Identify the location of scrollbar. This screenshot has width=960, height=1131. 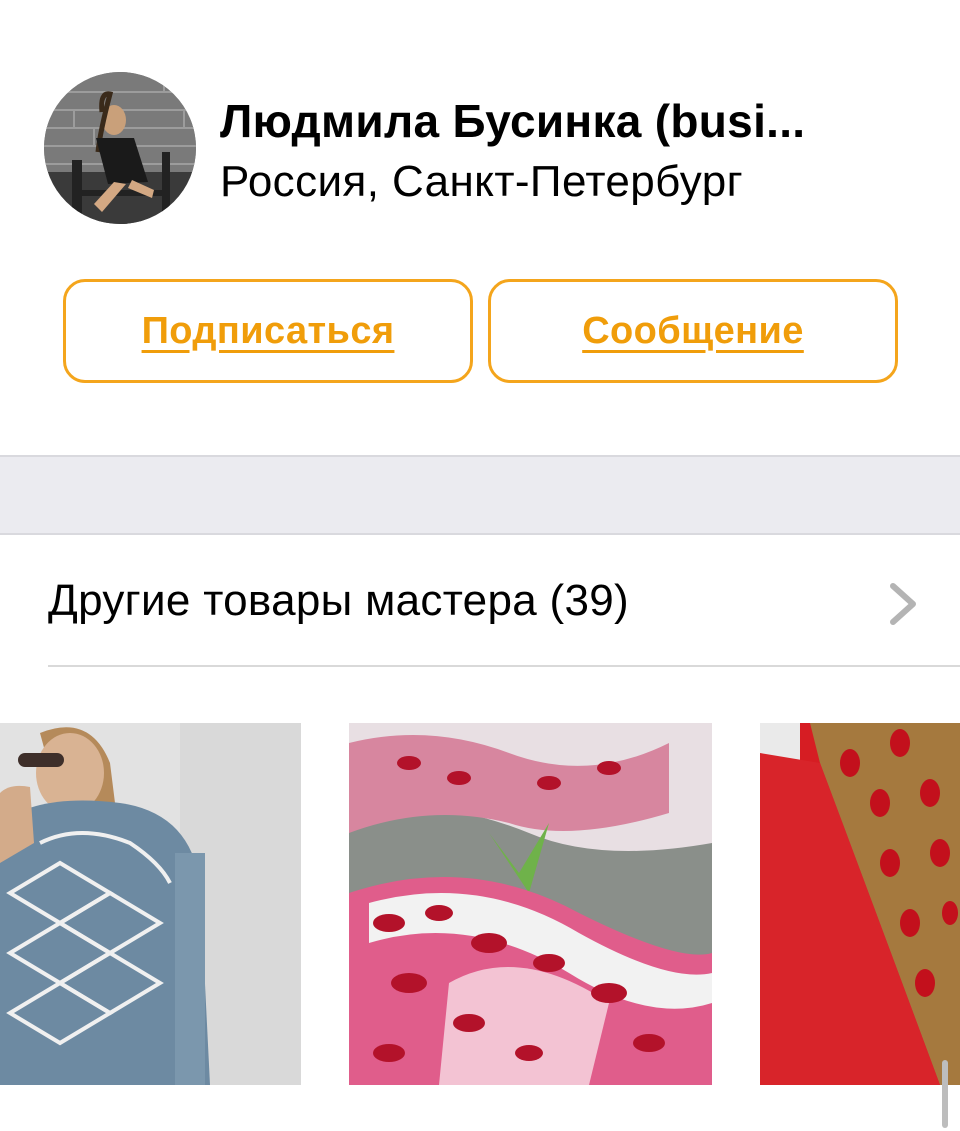
(945, 1094).